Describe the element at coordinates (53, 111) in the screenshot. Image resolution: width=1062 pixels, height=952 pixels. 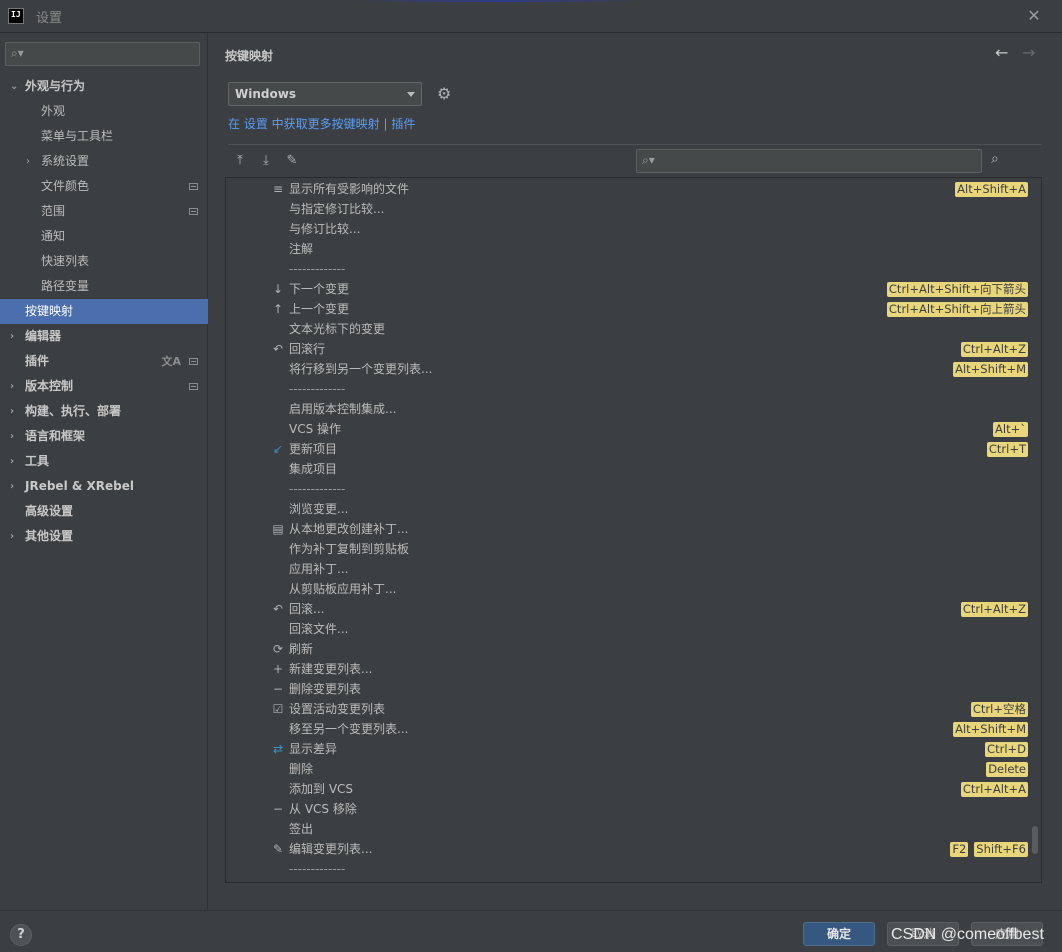
I see `sidebar-item-label: 外观` at that location.